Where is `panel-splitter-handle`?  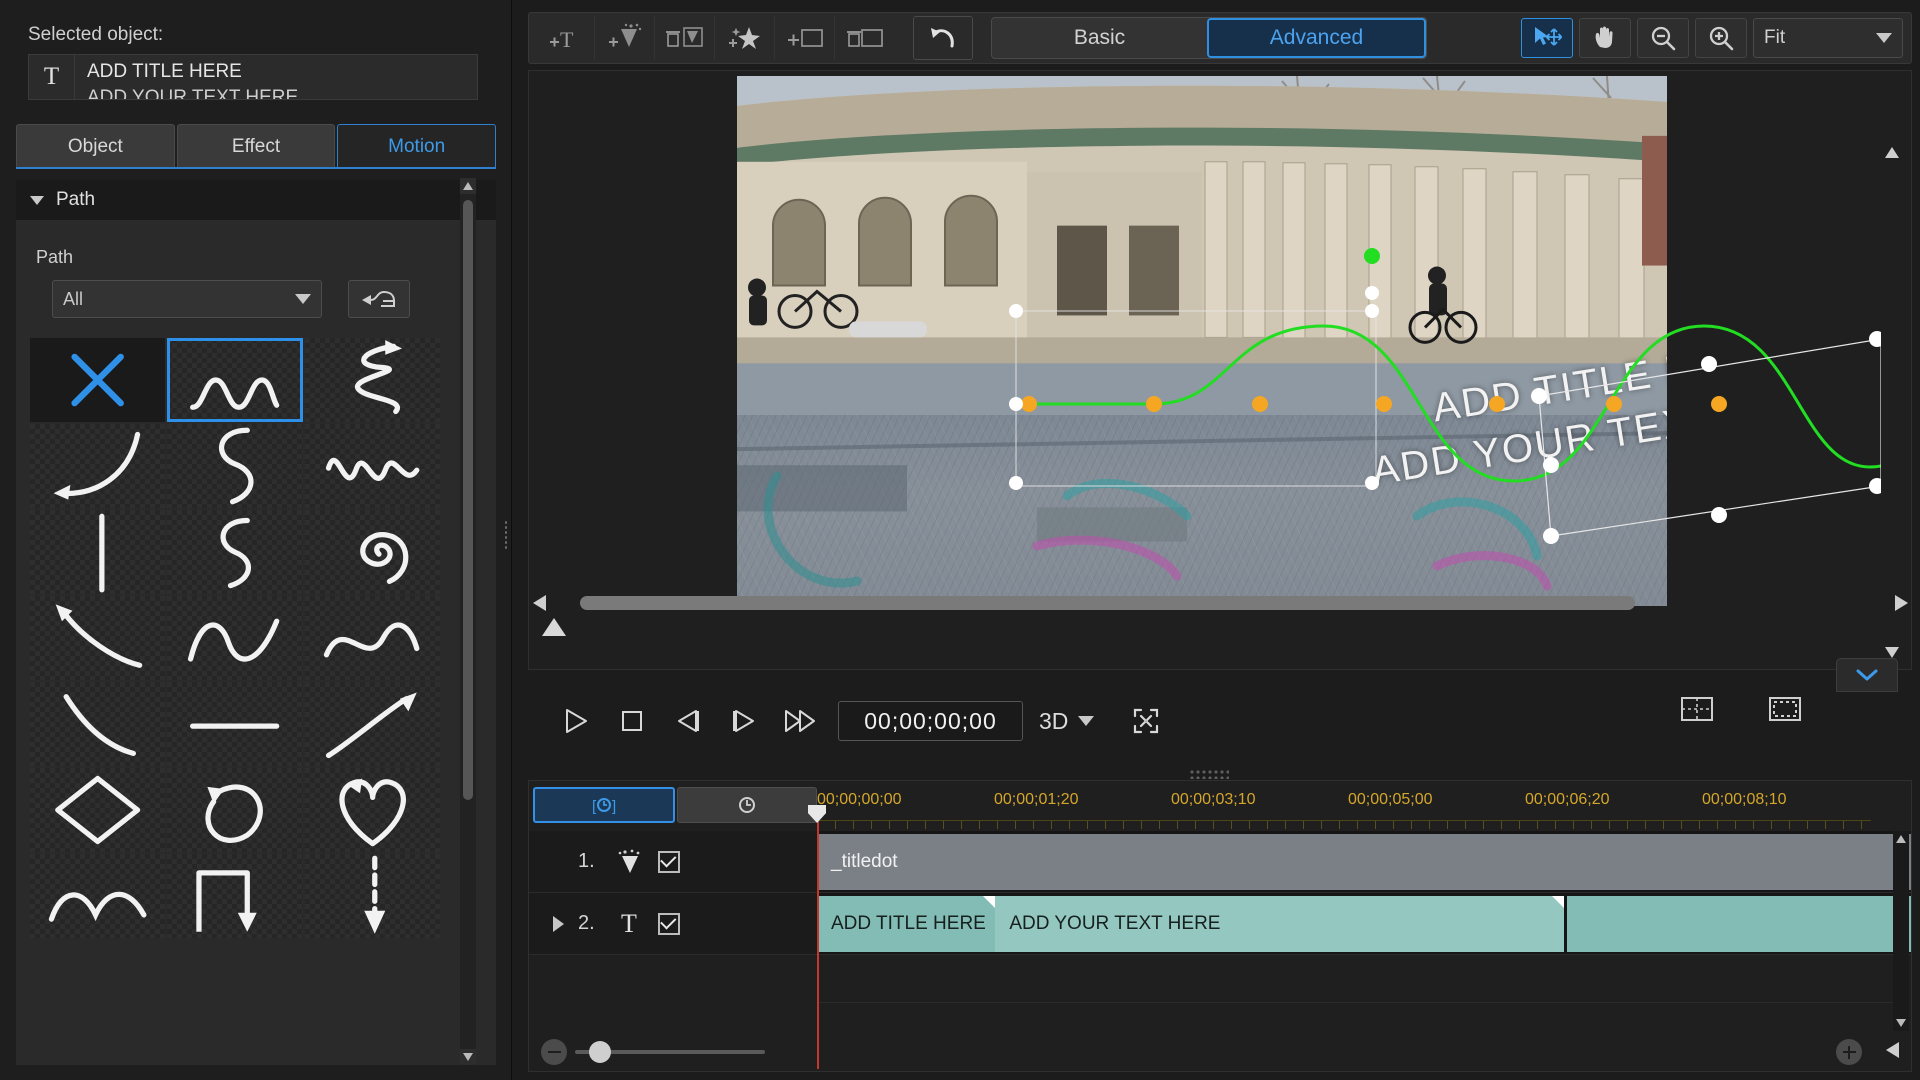 panel-splitter-handle is located at coordinates (505, 535).